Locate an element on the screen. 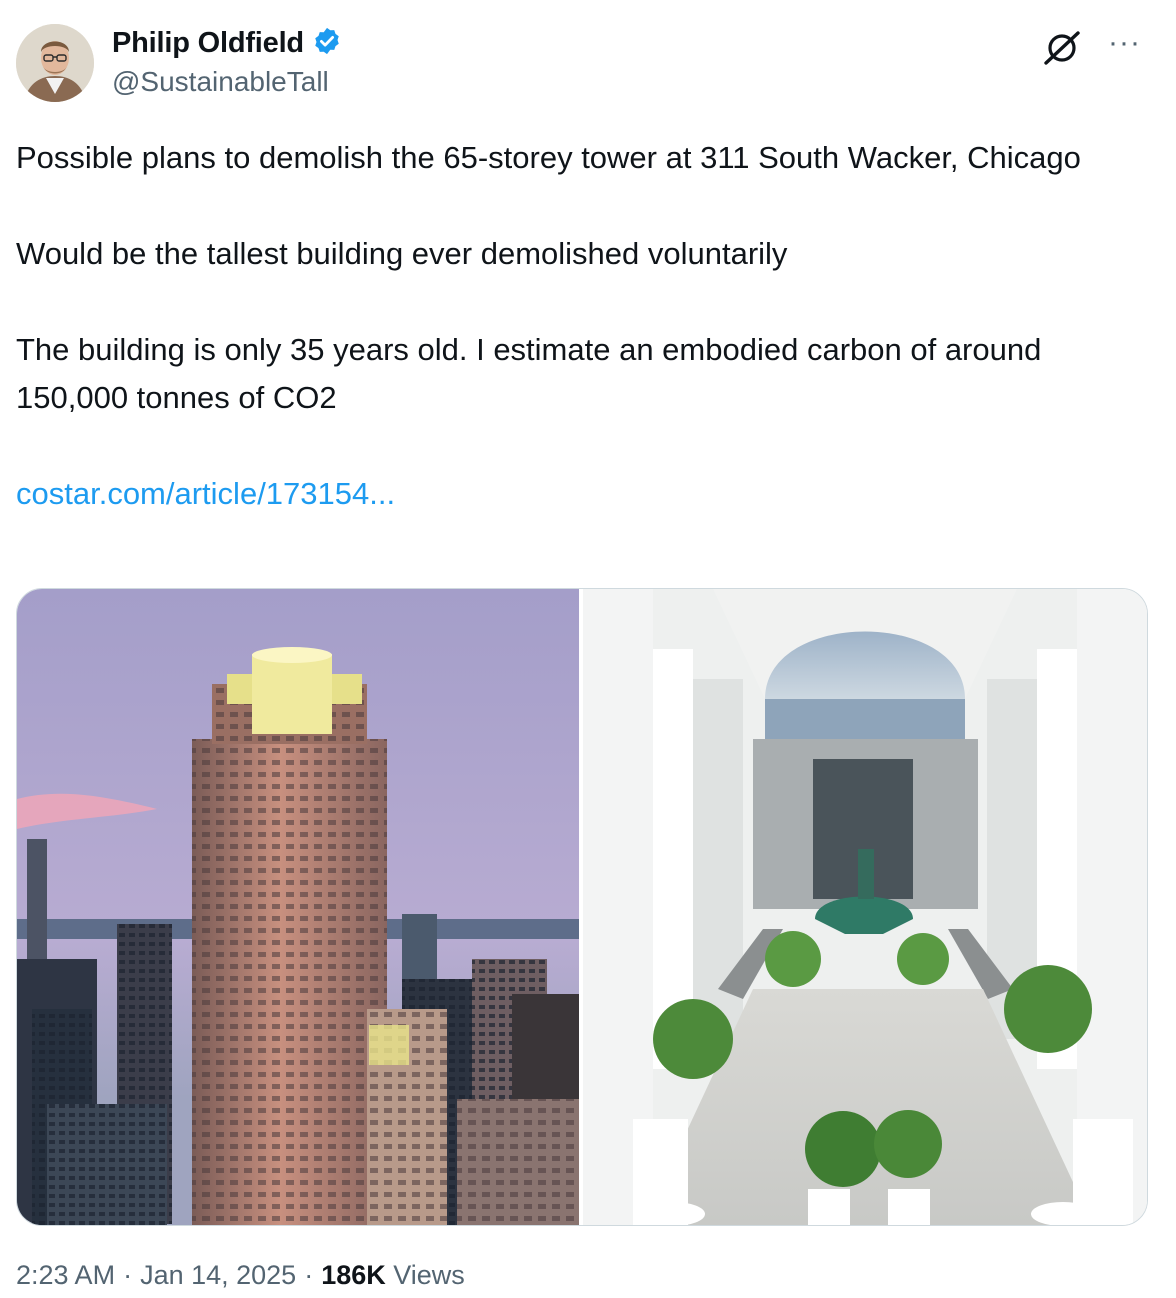 The image size is (1176, 1298). grok-icon is located at coordinates (1063, 48).